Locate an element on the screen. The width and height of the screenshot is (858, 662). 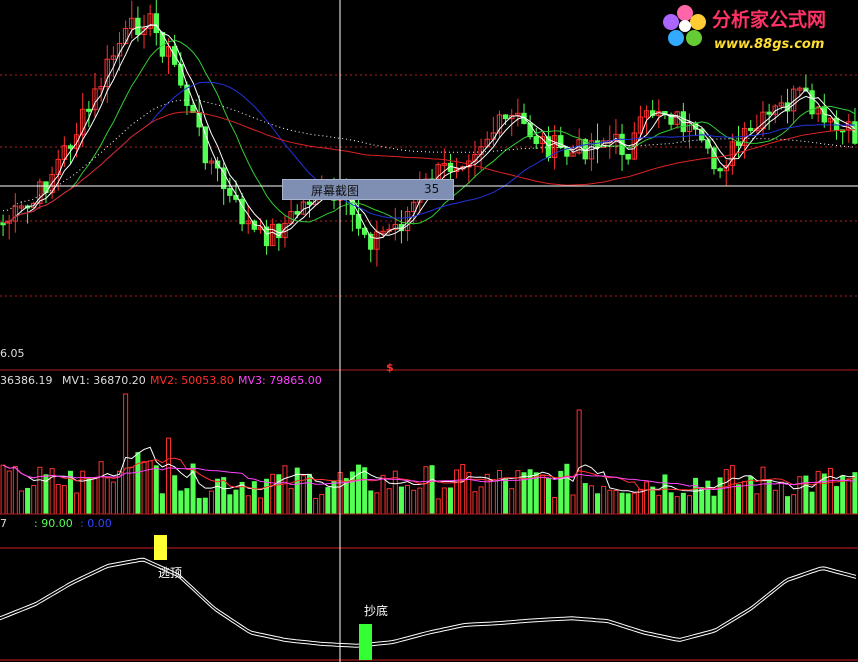
site-logo: 分析家公式网 www.88gs.com is located at coordinates (744, 28).